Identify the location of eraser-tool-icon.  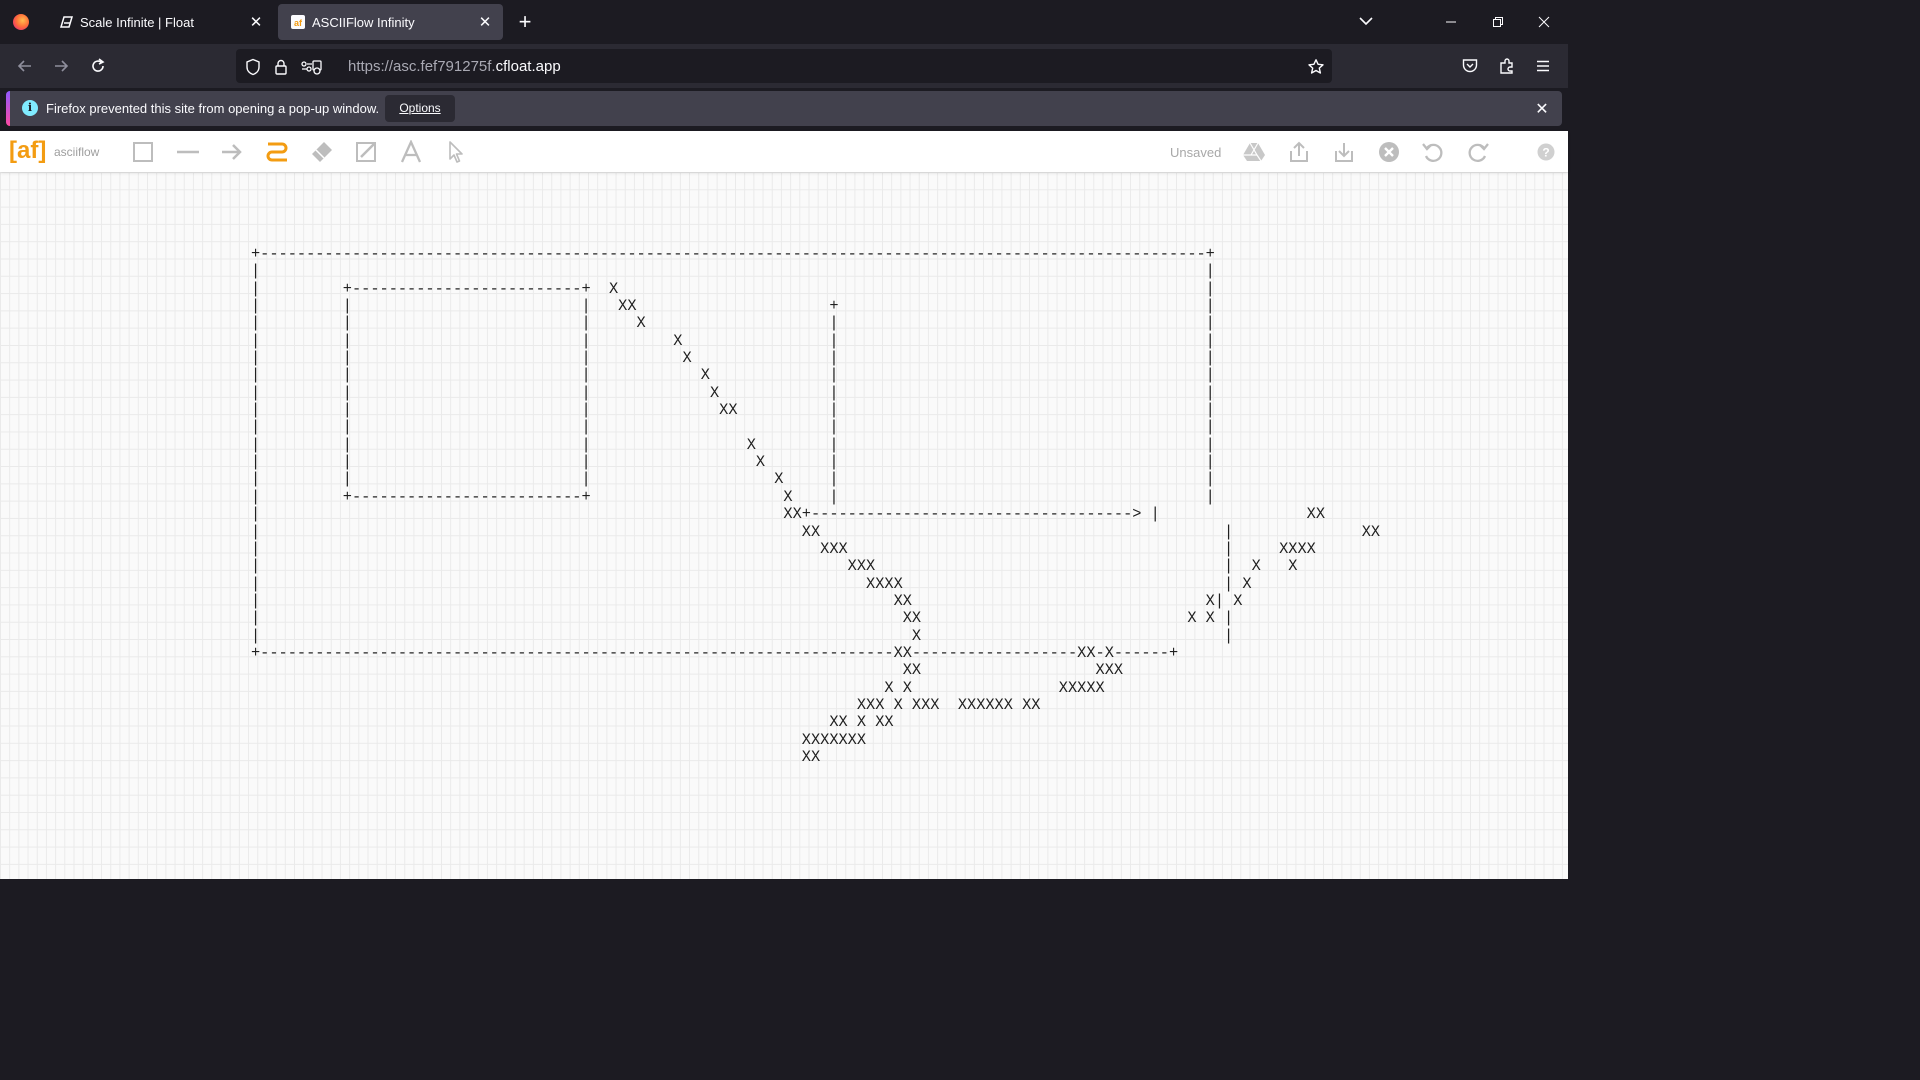
(322, 152).